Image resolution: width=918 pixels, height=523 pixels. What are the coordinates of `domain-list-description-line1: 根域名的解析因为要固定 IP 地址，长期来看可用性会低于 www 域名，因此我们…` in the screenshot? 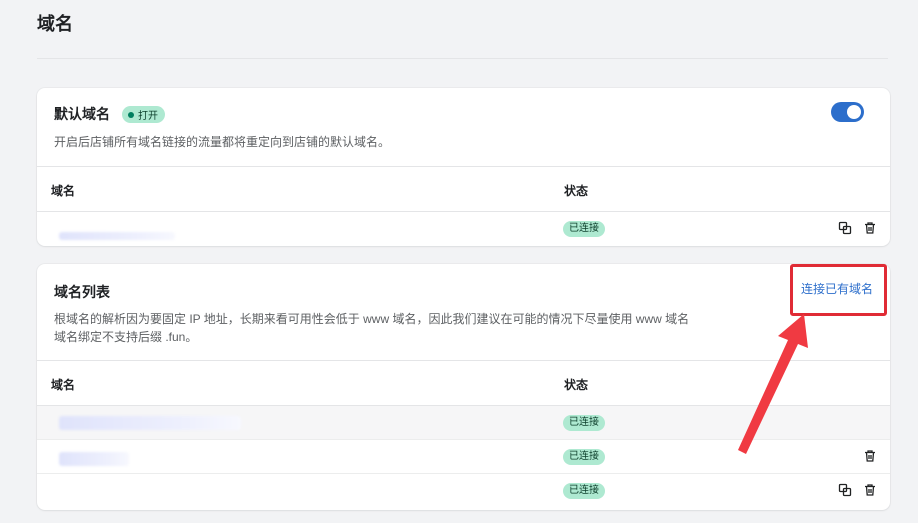 It's located at (372, 319).